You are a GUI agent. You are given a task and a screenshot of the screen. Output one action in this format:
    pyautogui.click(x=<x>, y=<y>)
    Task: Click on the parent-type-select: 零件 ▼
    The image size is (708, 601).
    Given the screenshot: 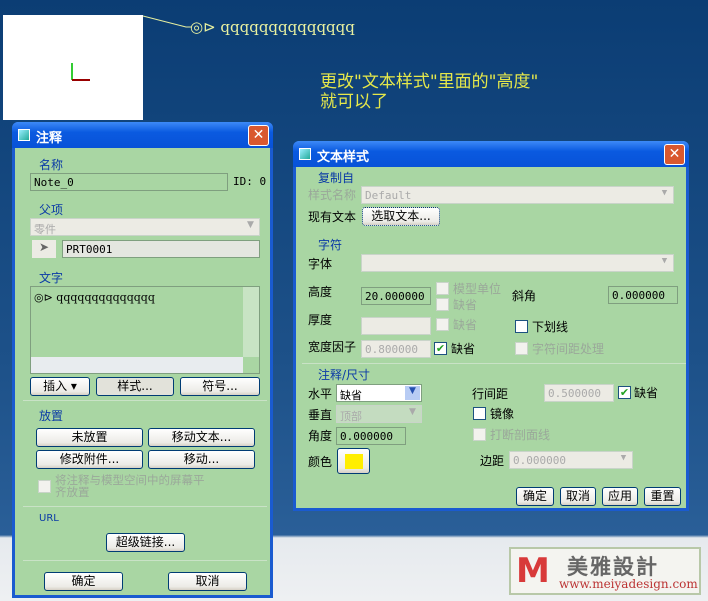 What is the action you would take?
    pyautogui.click(x=145, y=227)
    